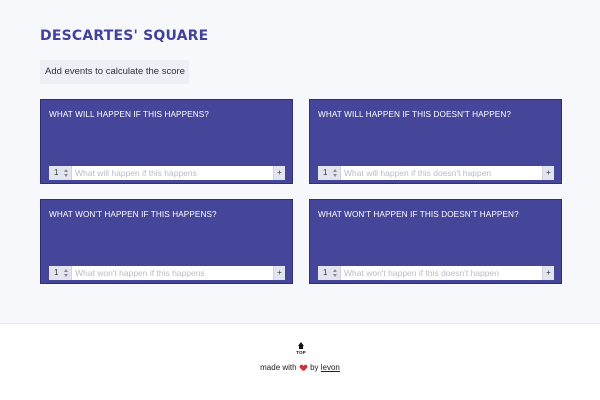 Image resolution: width=600 pixels, height=400 pixels. Describe the element at coordinates (166, 141) in the screenshot. I see `quadrant-will-happen-if-happens: WHAT WILL HAPPEN IF THIS HAPPENS? 1 +` at that location.